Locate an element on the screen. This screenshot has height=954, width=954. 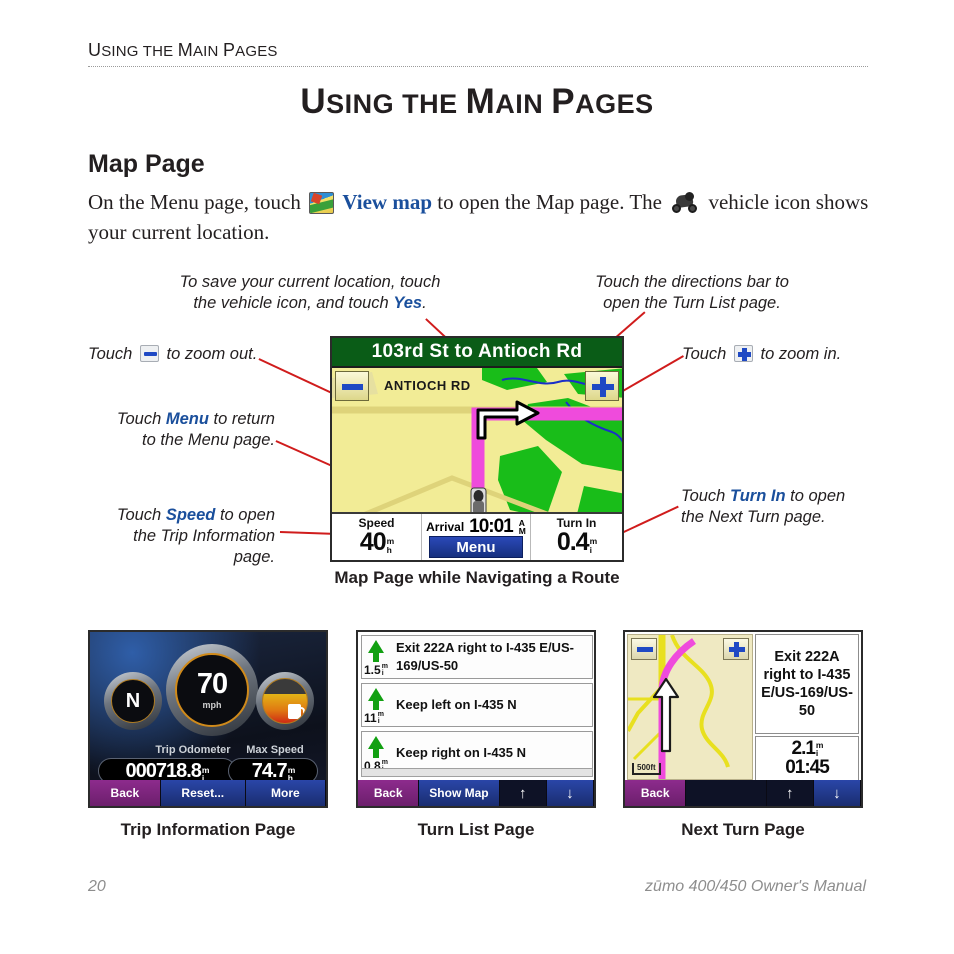
next-turn-distance: 2.1 m i is located at coordinates (807, 748).